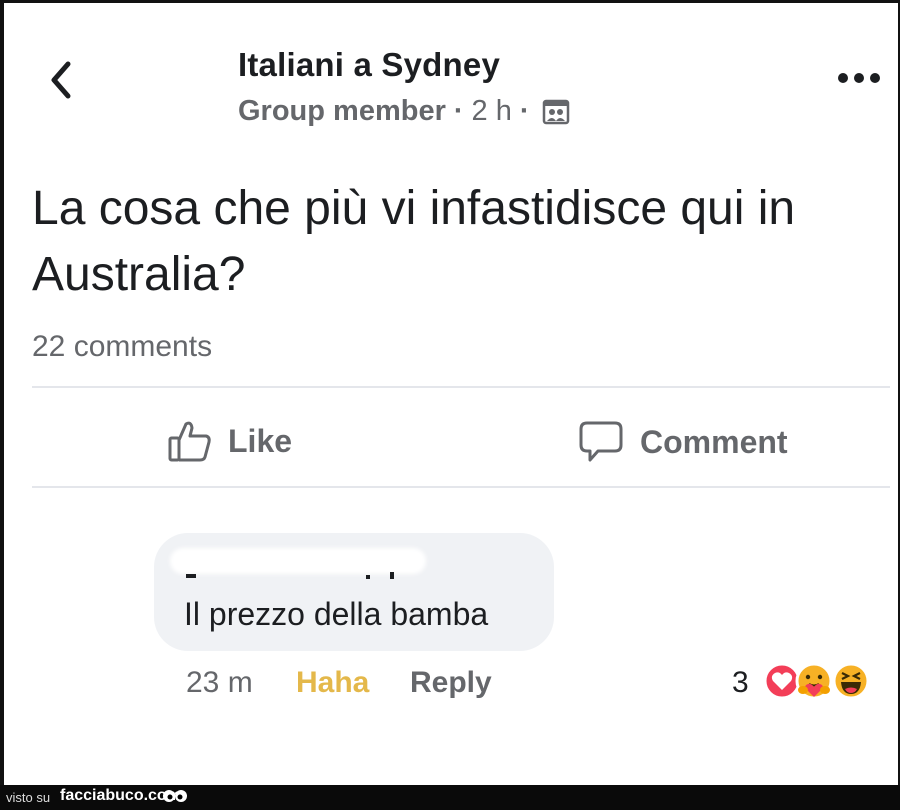 The width and height of the screenshot is (900, 810). What do you see at coordinates (189, 441) in the screenshot?
I see `thumbs-up-icon` at bounding box center [189, 441].